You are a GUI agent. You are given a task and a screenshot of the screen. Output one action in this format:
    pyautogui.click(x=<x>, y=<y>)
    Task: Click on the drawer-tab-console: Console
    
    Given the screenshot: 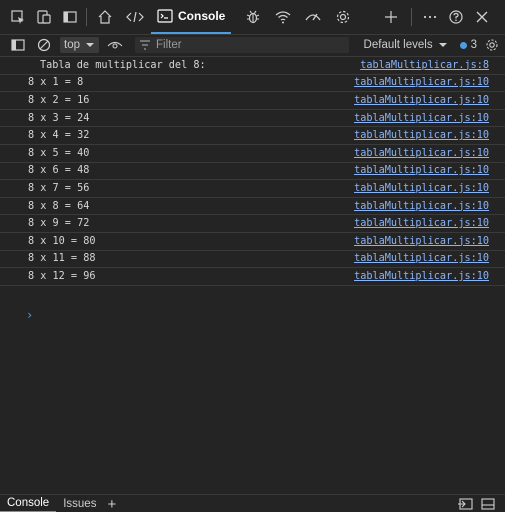 What is the action you would take?
    pyautogui.click(x=28, y=503)
    